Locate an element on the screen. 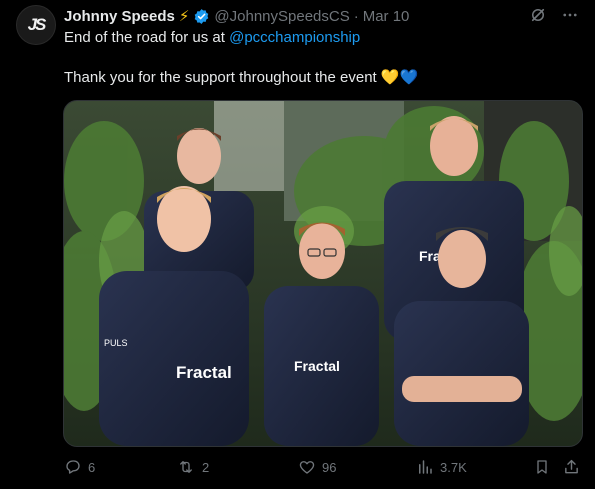 Image resolution: width=595 pixels, height=489 pixels. view-count: 3.7K is located at coordinates (453, 467).